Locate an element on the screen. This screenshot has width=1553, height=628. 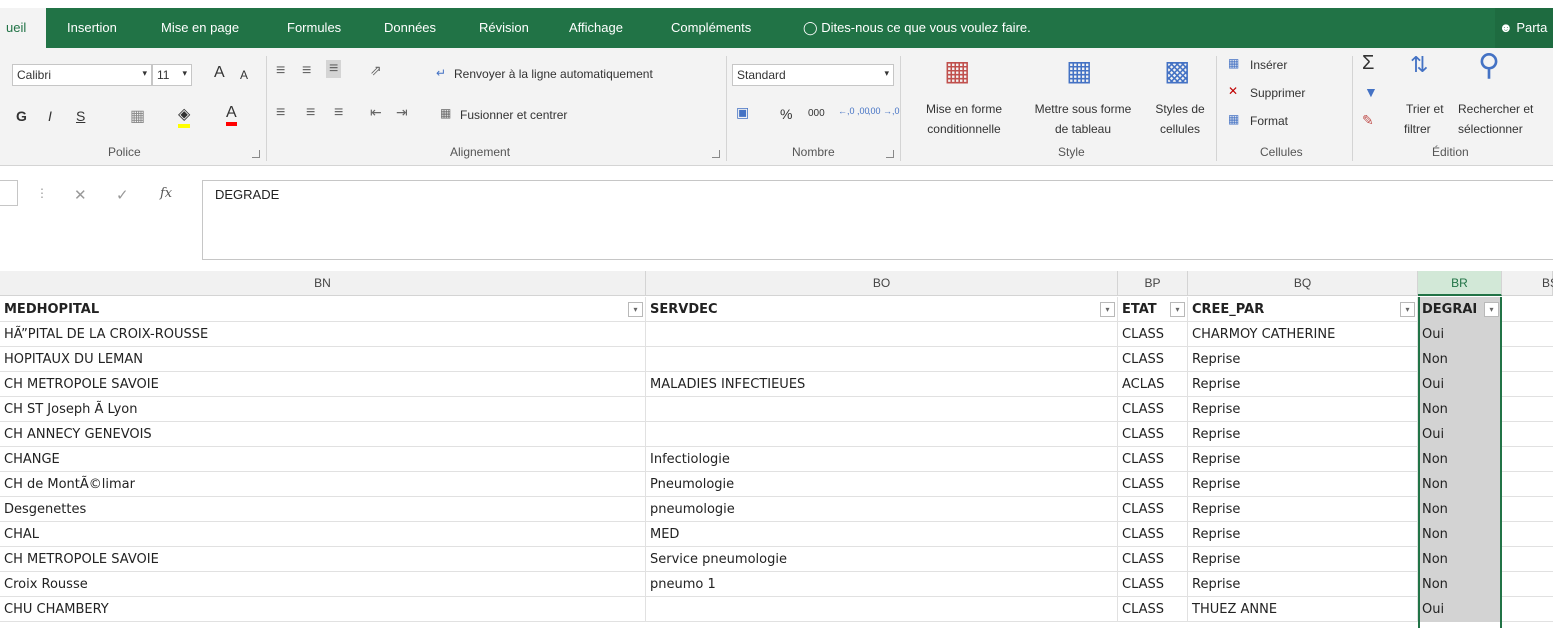
column-header-br: BR is located at coordinates (1460, 283).